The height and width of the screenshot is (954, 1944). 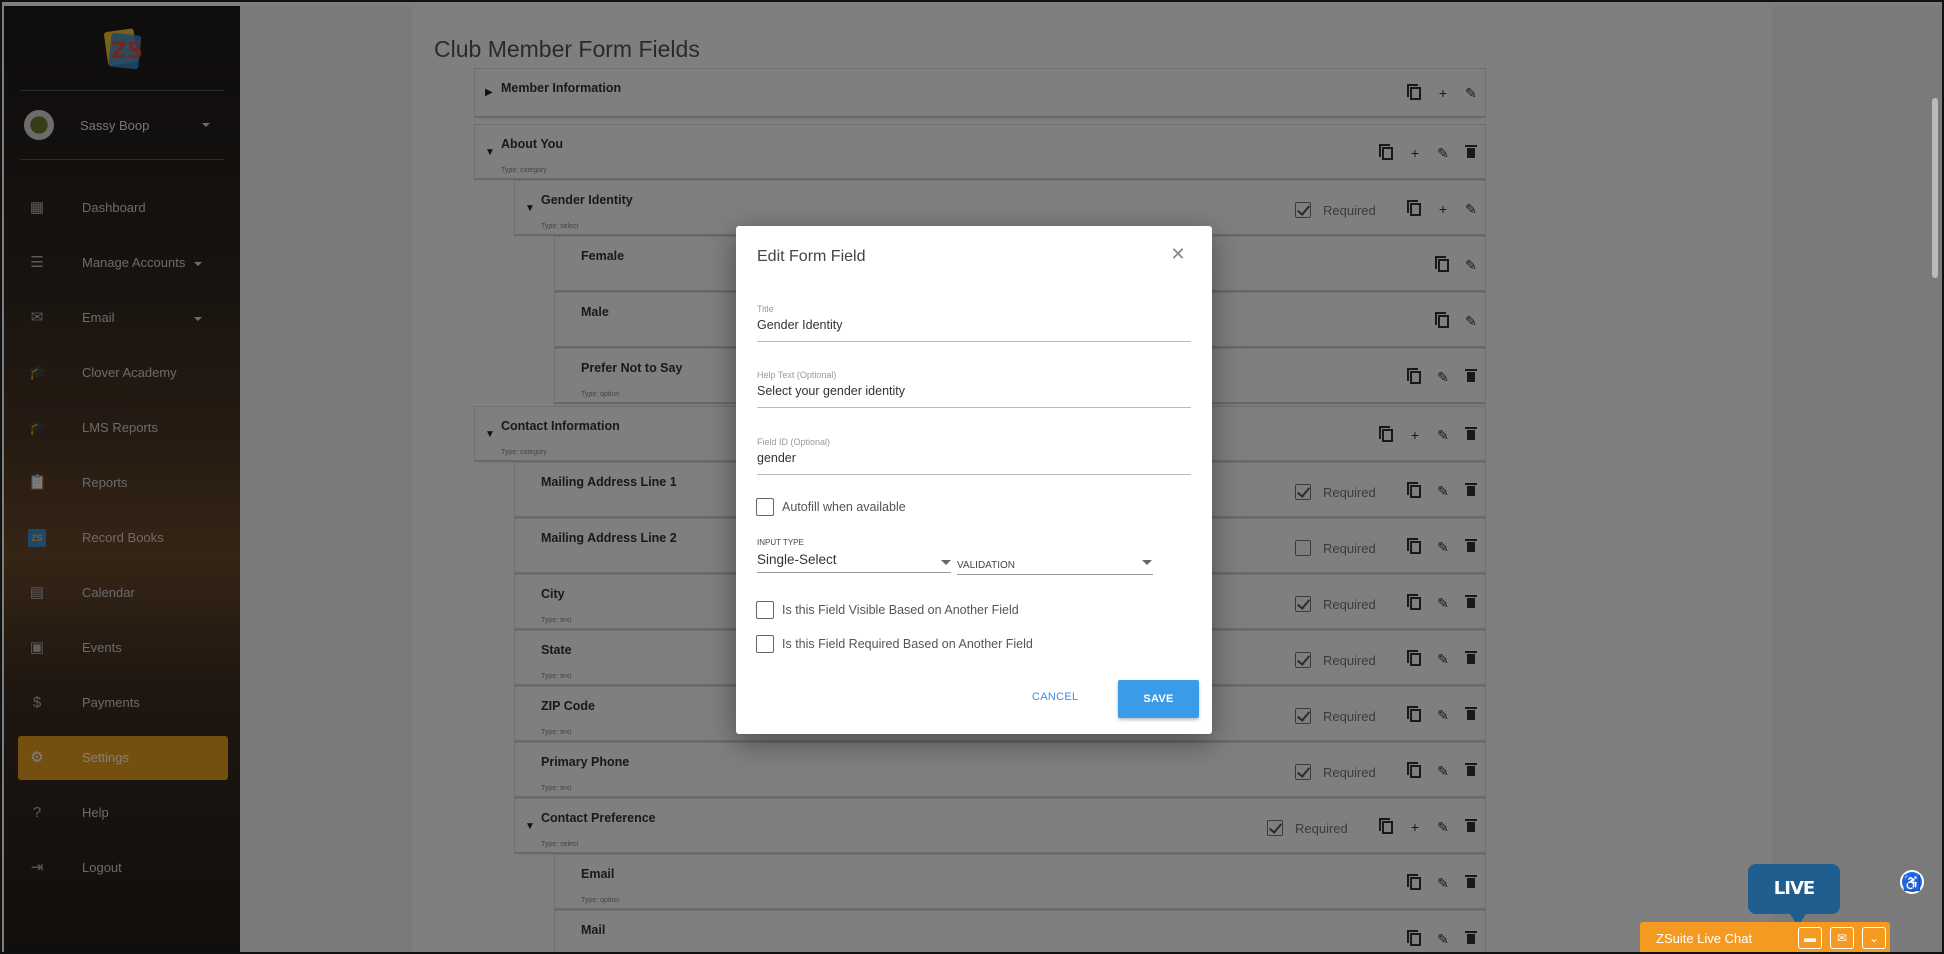 I want to click on accessibility-icon: ♿, so click(x=1912, y=882).